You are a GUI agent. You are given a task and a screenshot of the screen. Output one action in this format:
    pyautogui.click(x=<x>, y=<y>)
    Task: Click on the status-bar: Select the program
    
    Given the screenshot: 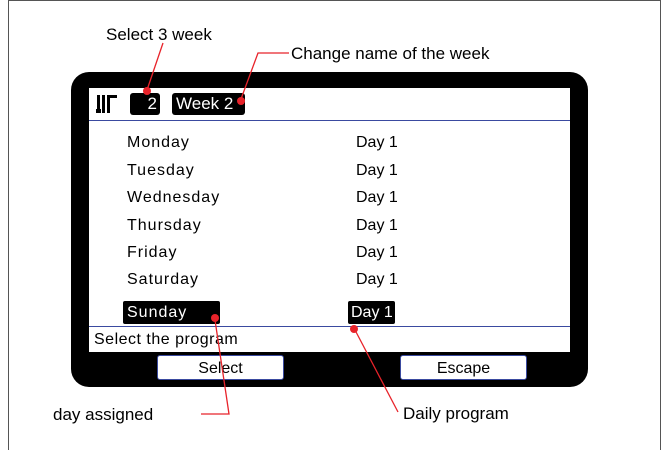 What is the action you would take?
    pyautogui.click(x=329, y=339)
    